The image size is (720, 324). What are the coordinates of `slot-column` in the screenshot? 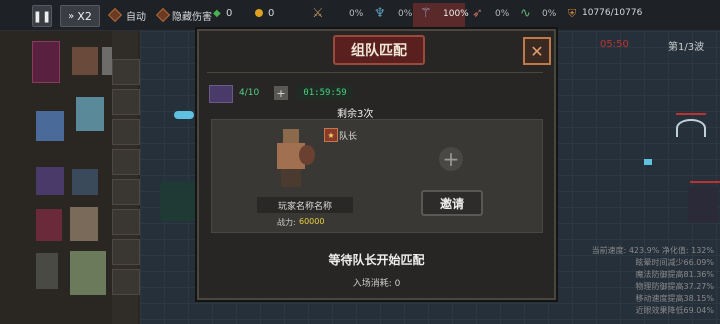 It's located at (126, 177).